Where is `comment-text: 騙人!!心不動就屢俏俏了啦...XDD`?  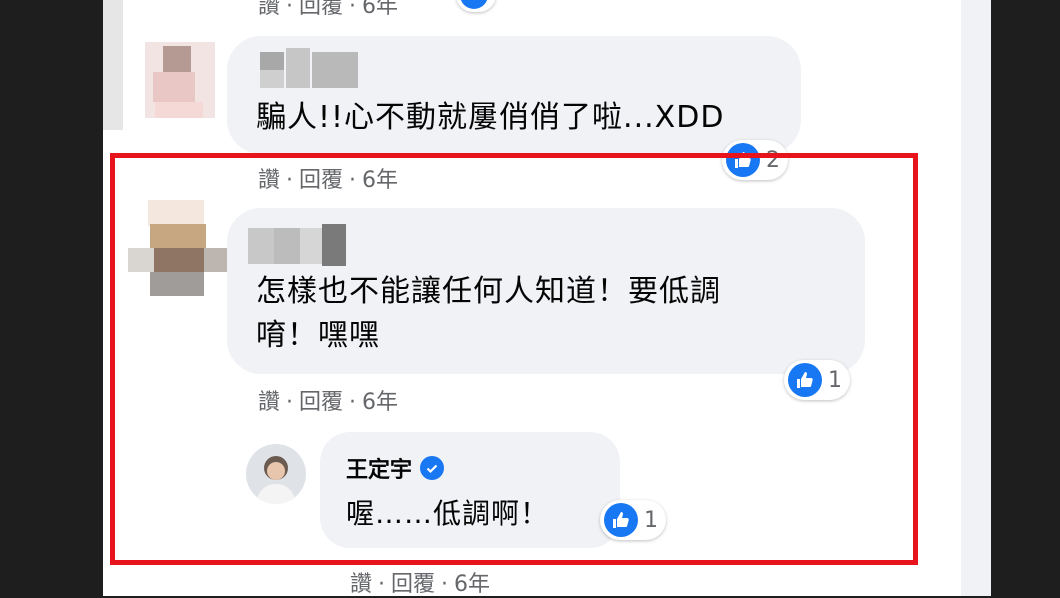
comment-text: 騙人!!心不動就屢俏俏了啦...XDD is located at coordinates (490, 117).